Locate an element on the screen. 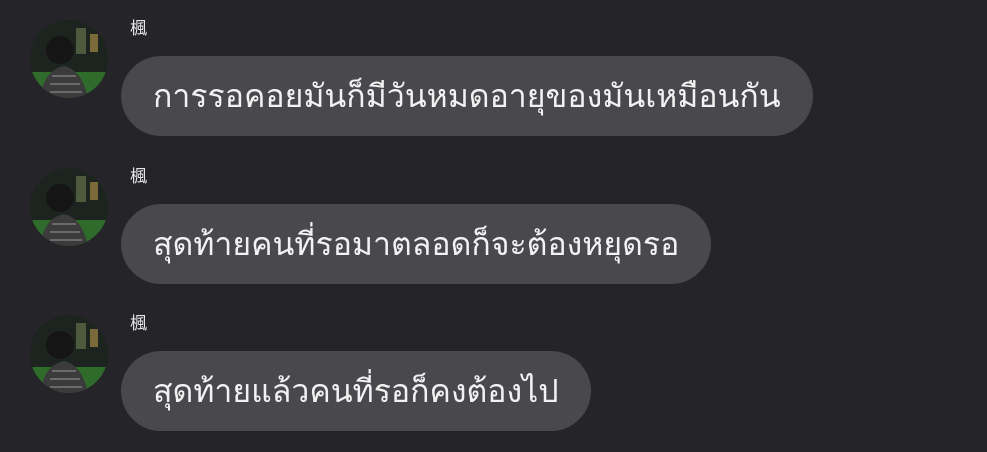 Image resolution: width=987 pixels, height=452 pixels. message-bubble: สุดท้ายแล้วคนที่รอก็คงต้องไป is located at coordinates (356, 391).